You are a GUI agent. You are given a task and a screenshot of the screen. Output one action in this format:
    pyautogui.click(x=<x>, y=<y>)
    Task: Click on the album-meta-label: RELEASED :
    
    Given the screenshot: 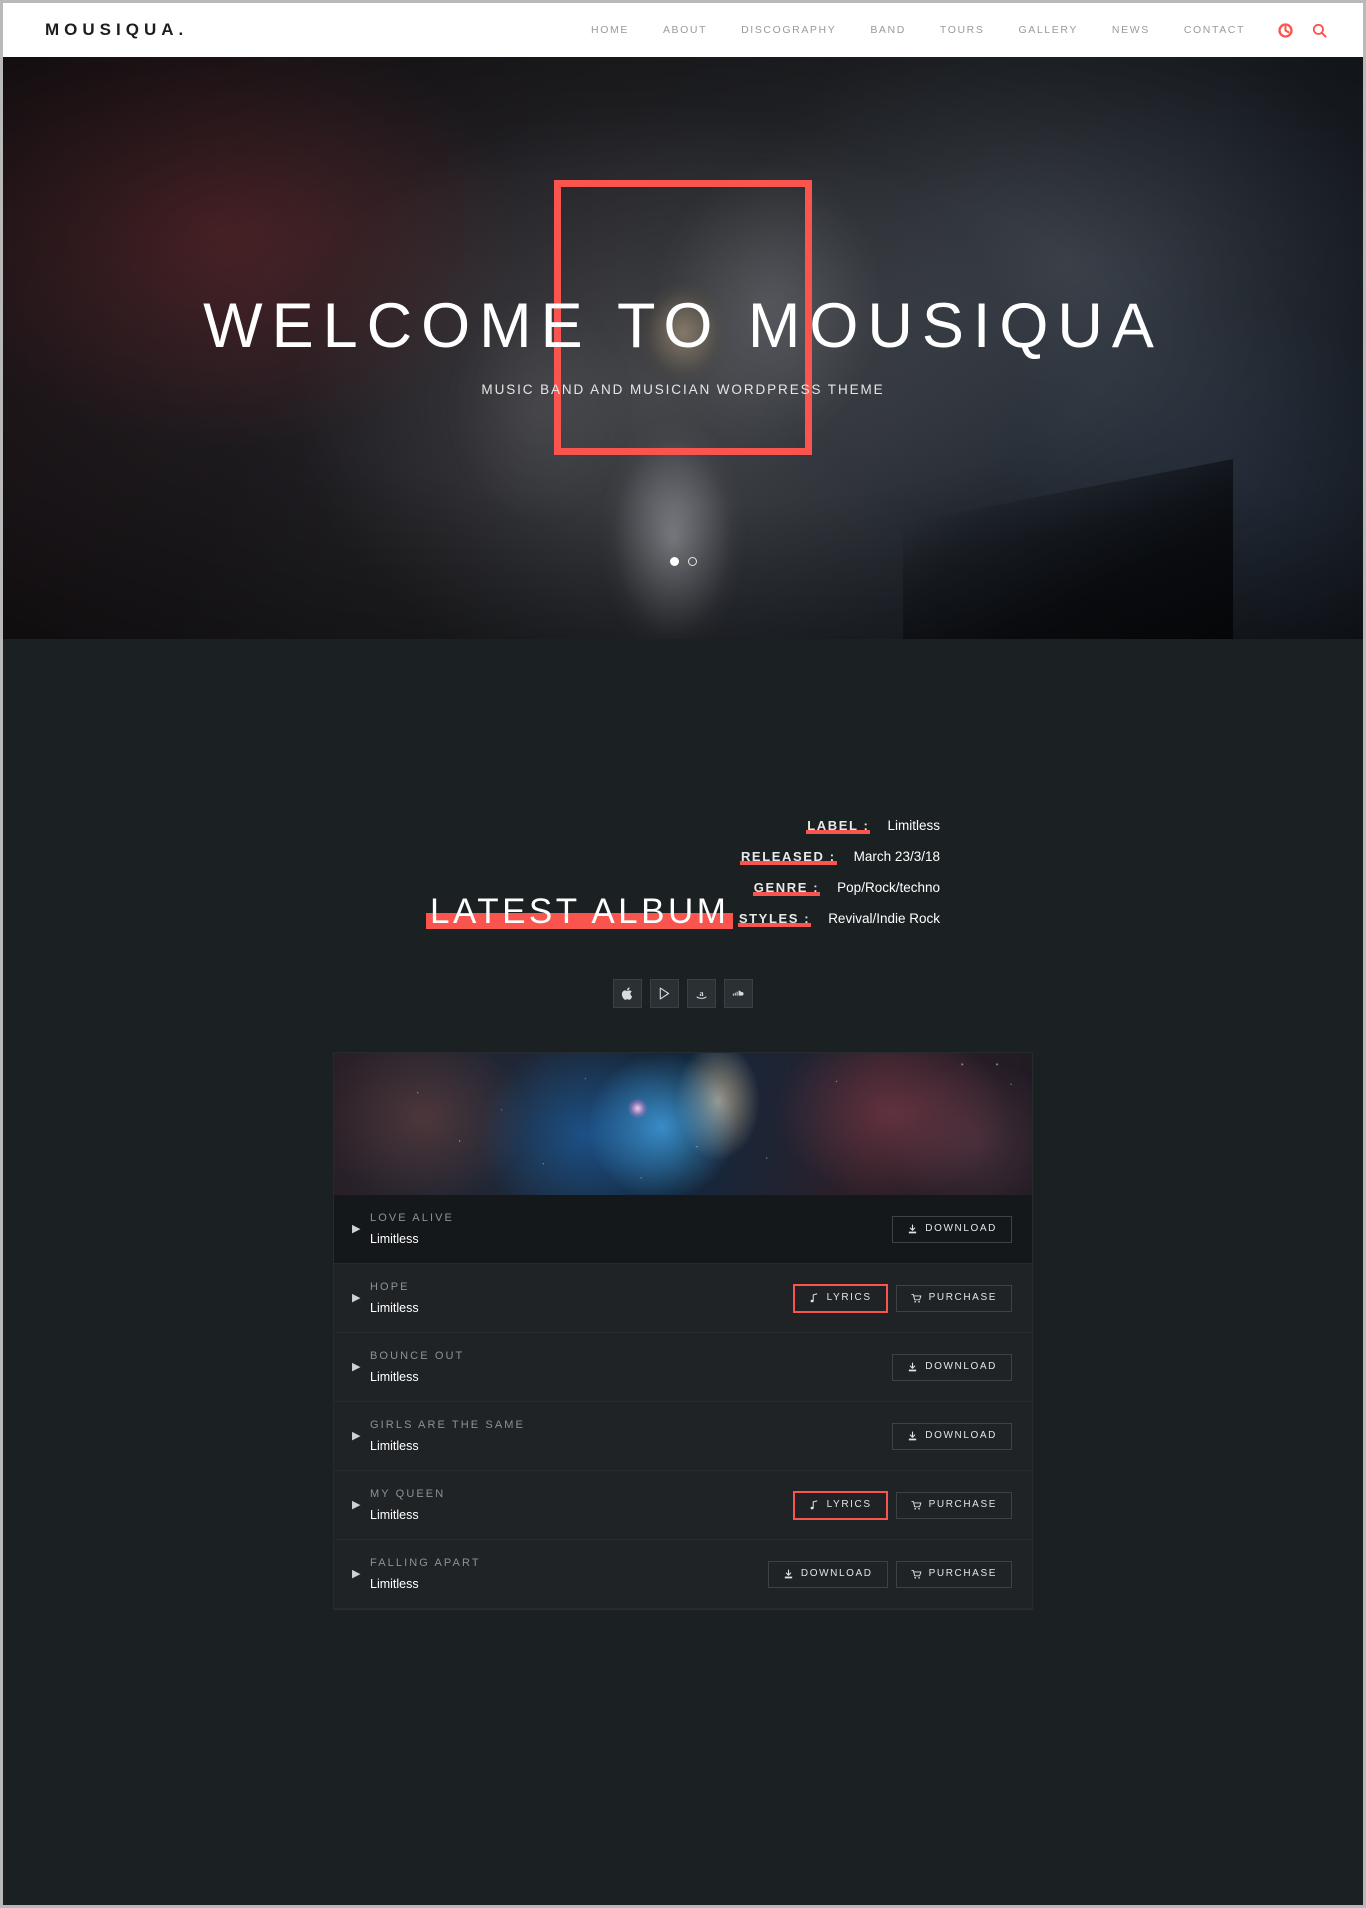 What is the action you would take?
    pyautogui.click(x=788, y=856)
    